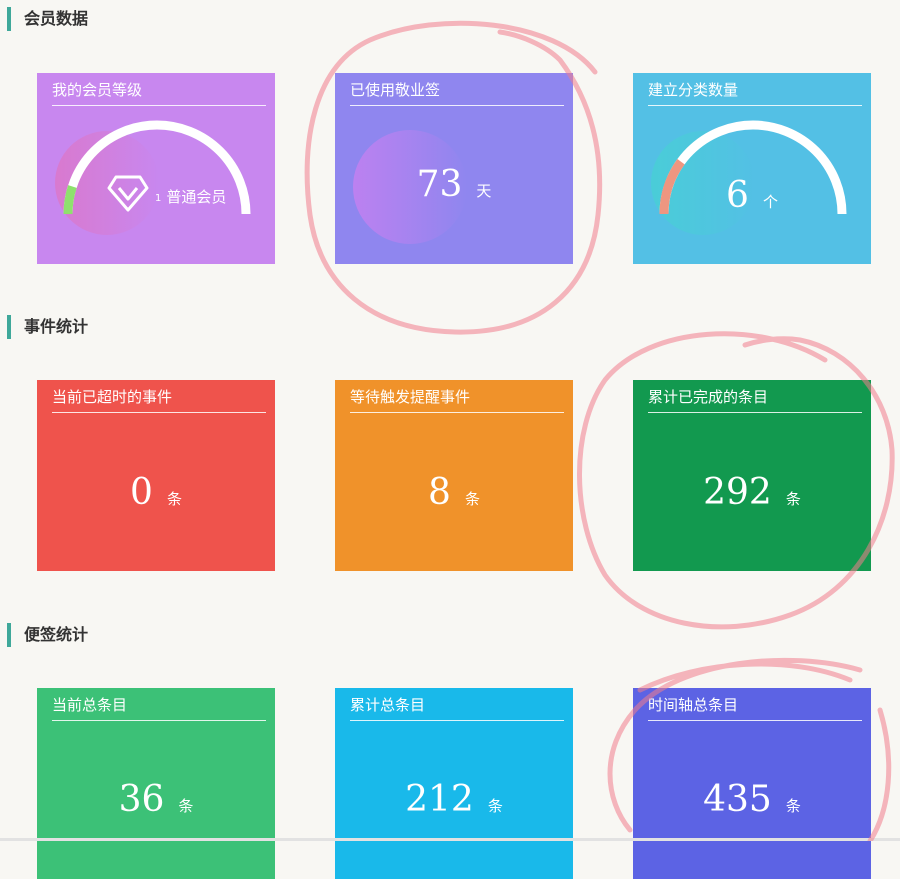 The height and width of the screenshot is (879, 900). Describe the element at coordinates (737, 799) in the screenshot. I see `timeline-total-value: 435` at that location.